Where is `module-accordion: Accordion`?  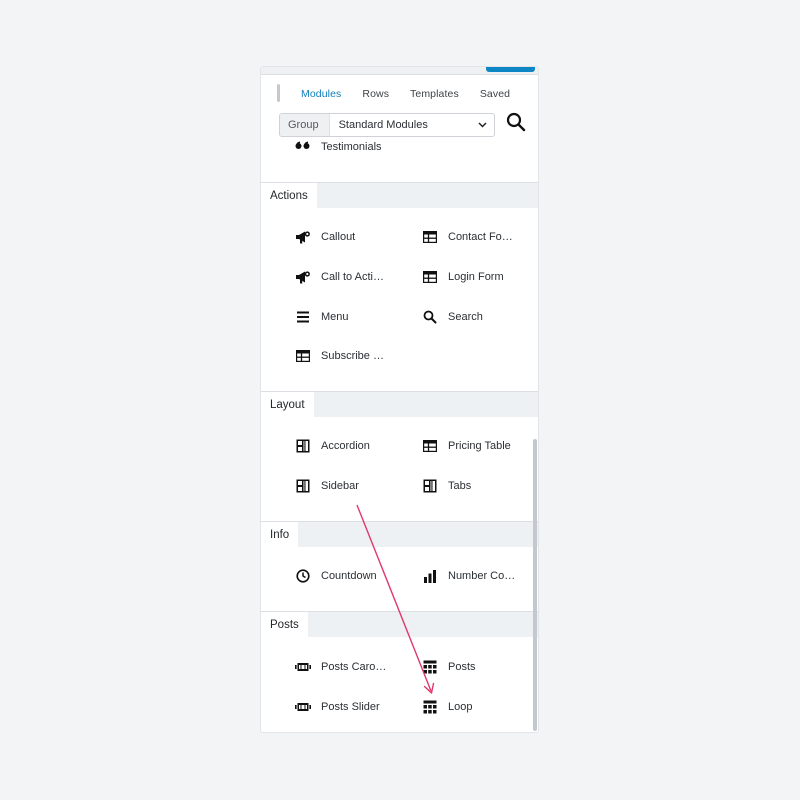 module-accordion: Accordion is located at coordinates (332, 446).